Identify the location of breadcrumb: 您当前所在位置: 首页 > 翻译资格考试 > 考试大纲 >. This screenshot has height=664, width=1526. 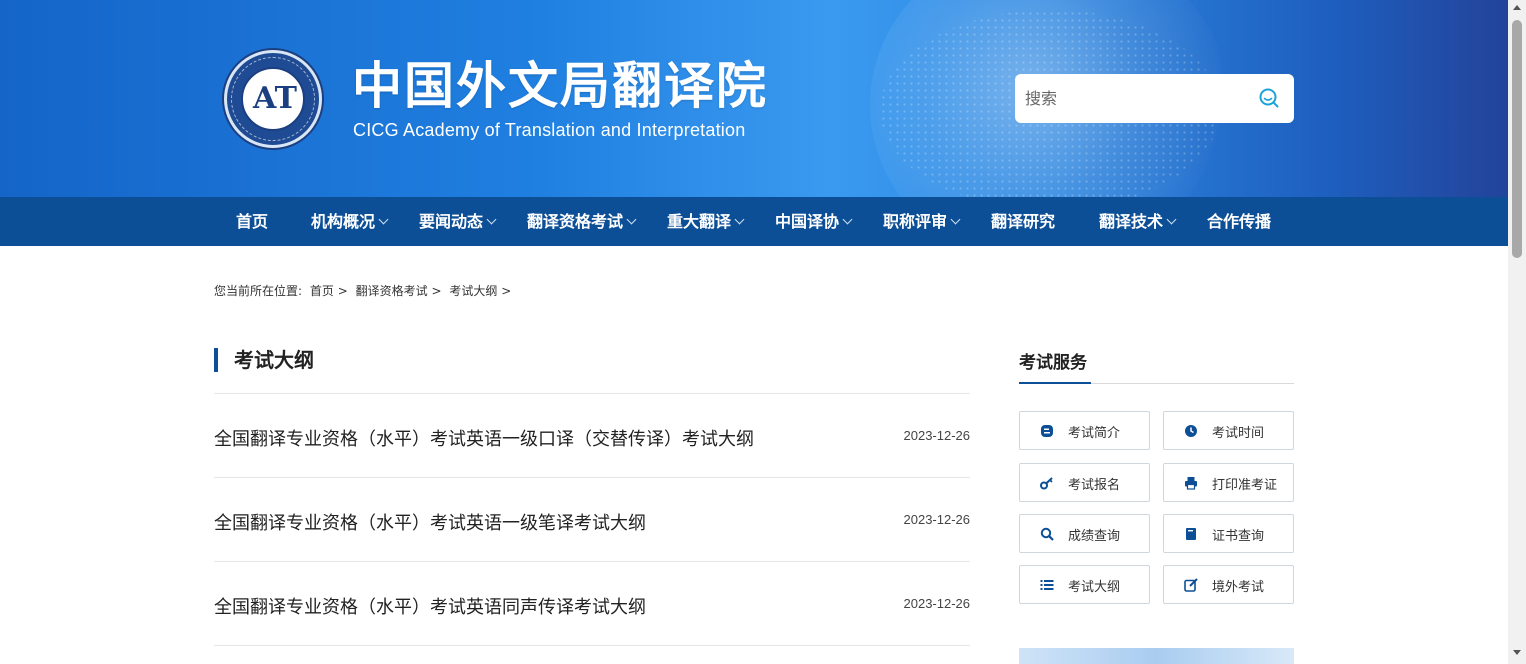
(364, 290).